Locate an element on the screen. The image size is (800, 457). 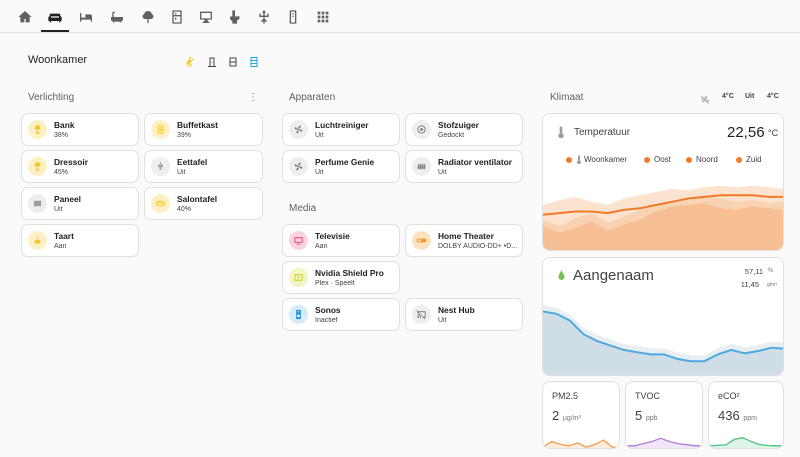
home-icon is located at coordinates (25, 17).